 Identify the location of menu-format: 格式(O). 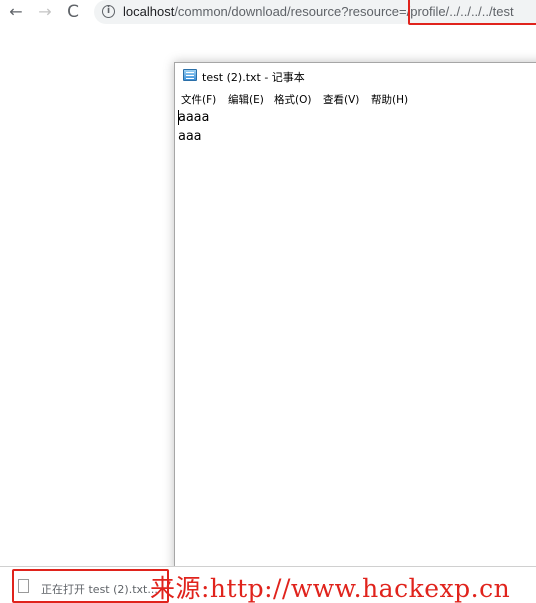
(292, 99).